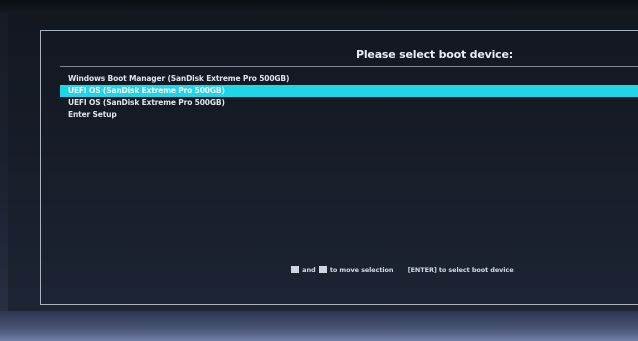  Describe the element at coordinates (309, 270) in the screenshot. I see `hint-and: and` at that location.